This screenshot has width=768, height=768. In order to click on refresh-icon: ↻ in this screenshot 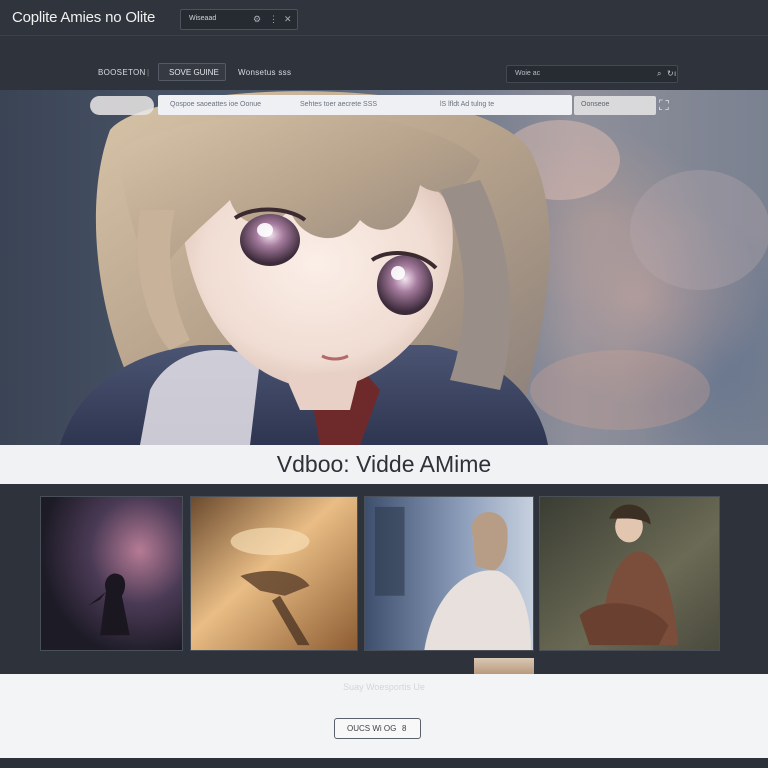, I will do `click(670, 73)`.